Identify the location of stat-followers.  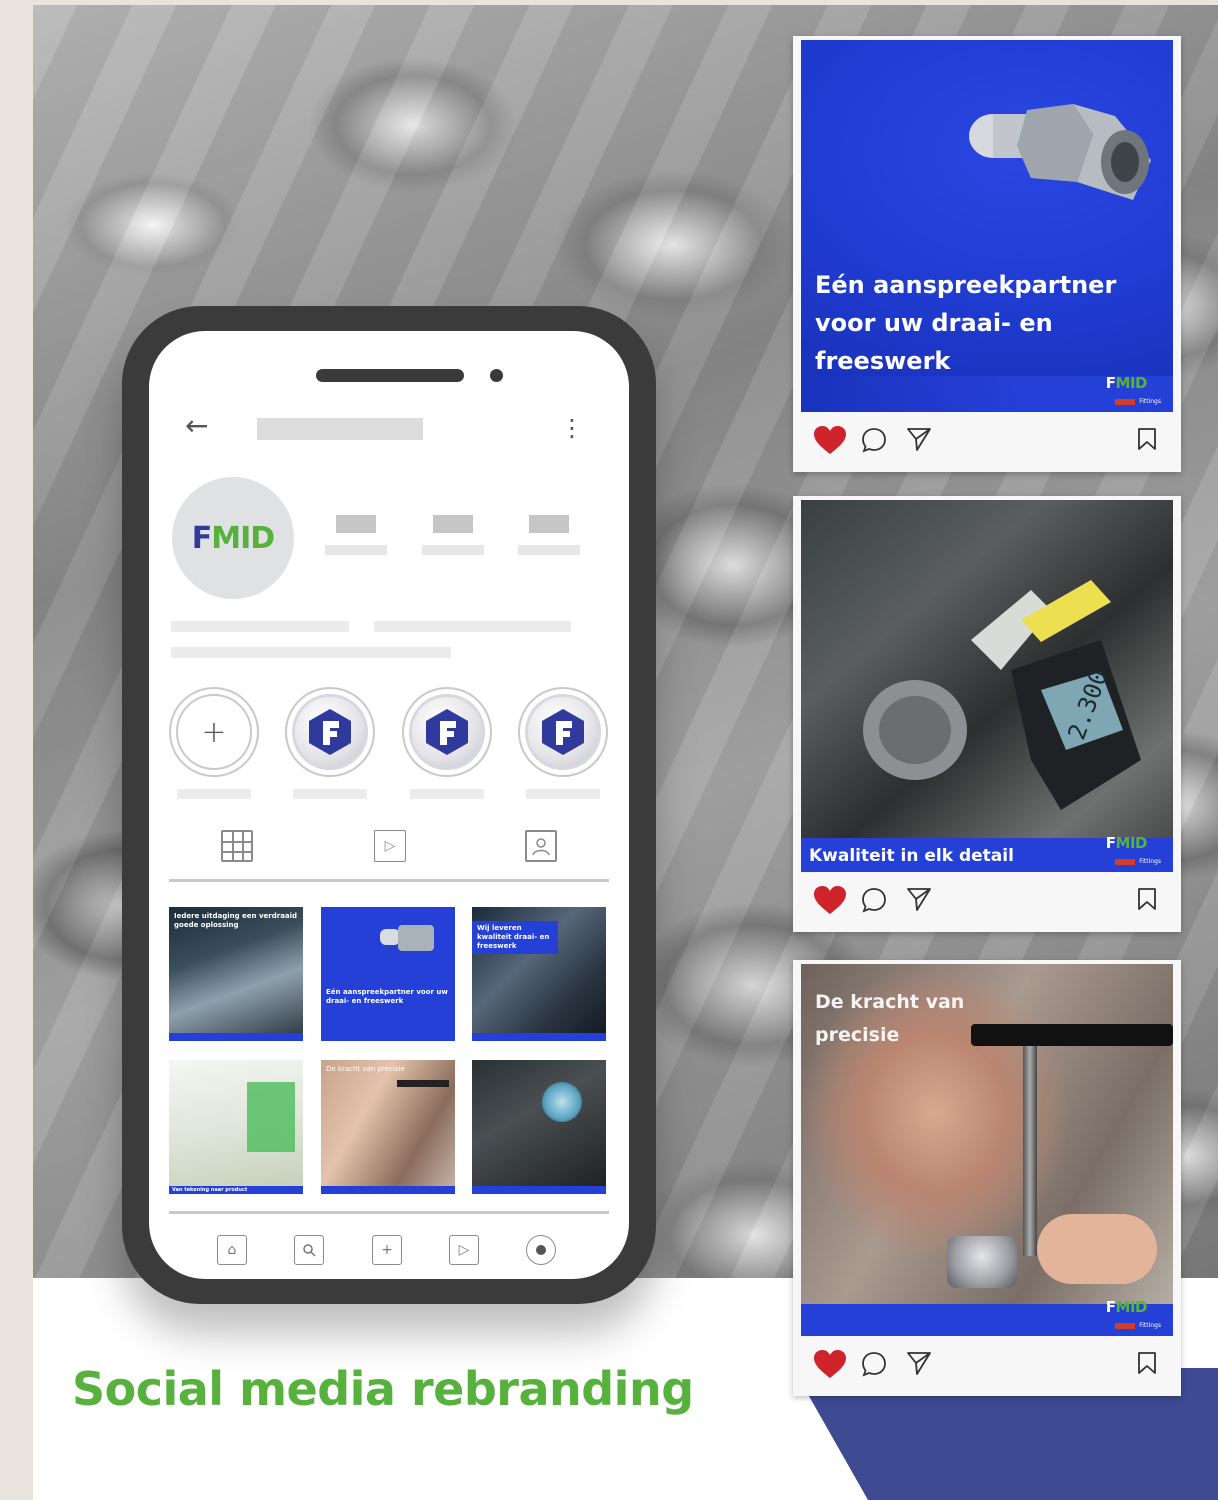
(453, 535).